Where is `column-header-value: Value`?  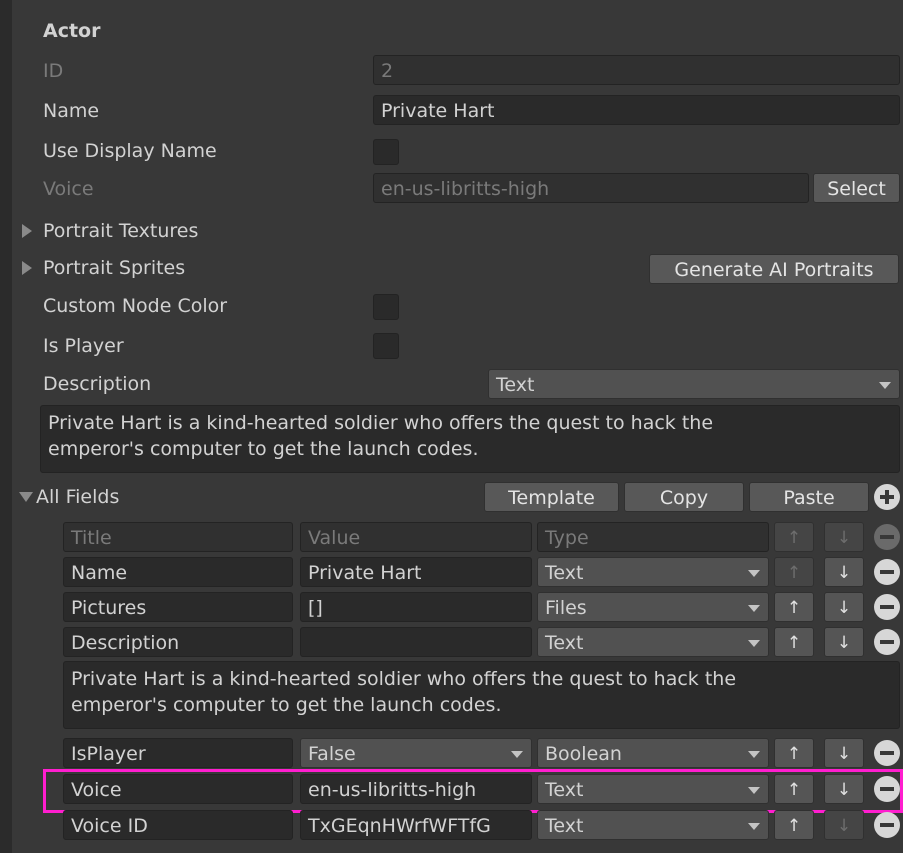
column-header-value: Value is located at coordinates (416, 537).